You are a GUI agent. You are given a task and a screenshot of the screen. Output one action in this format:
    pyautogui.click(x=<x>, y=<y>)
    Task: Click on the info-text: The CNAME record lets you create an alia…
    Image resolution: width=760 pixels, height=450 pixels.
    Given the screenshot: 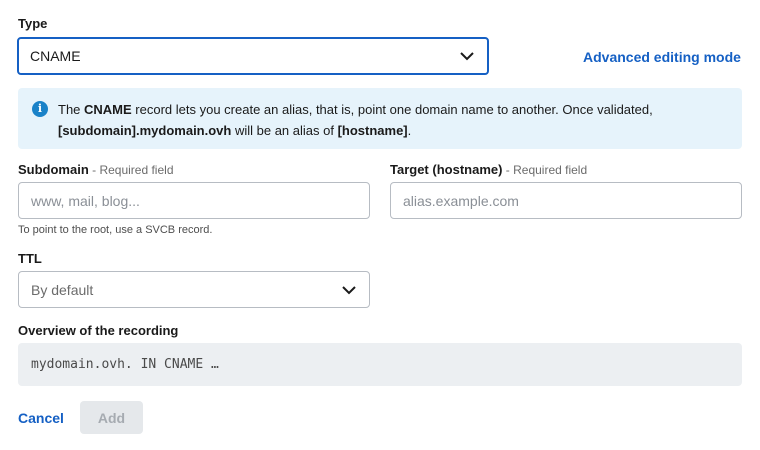 What is the action you would take?
    pyautogui.click(x=355, y=120)
    